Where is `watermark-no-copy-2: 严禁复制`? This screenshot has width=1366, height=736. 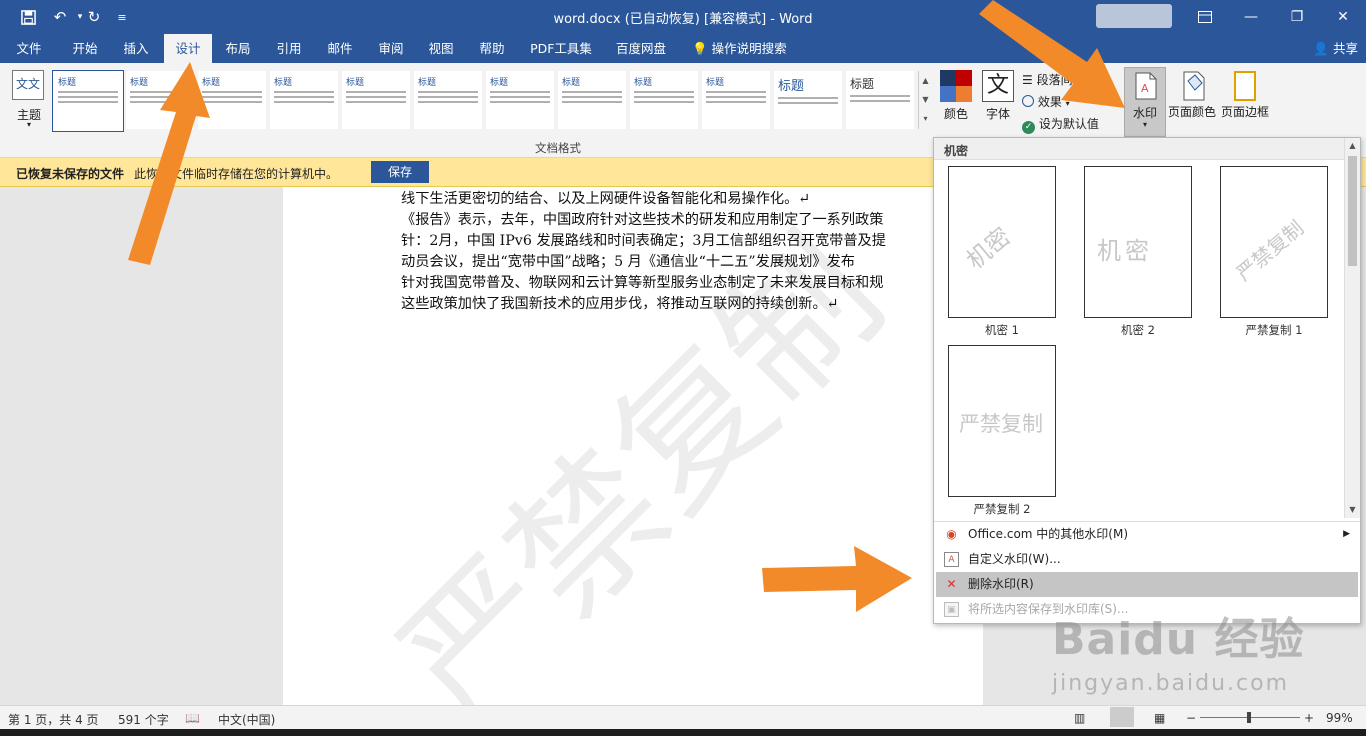 watermark-no-copy-2: 严禁复制 is located at coordinates (1002, 421).